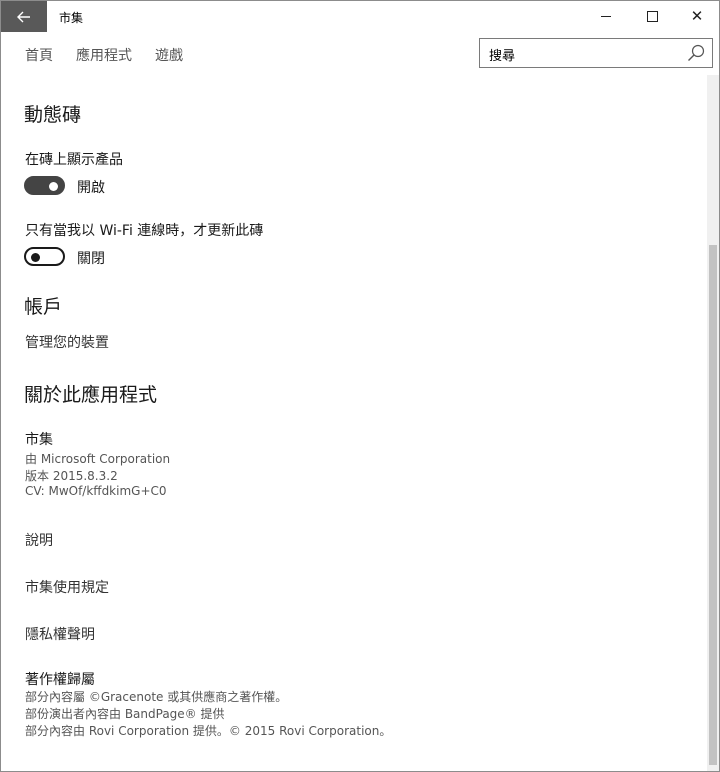  I want to click on minimize-icon, so click(606, 16).